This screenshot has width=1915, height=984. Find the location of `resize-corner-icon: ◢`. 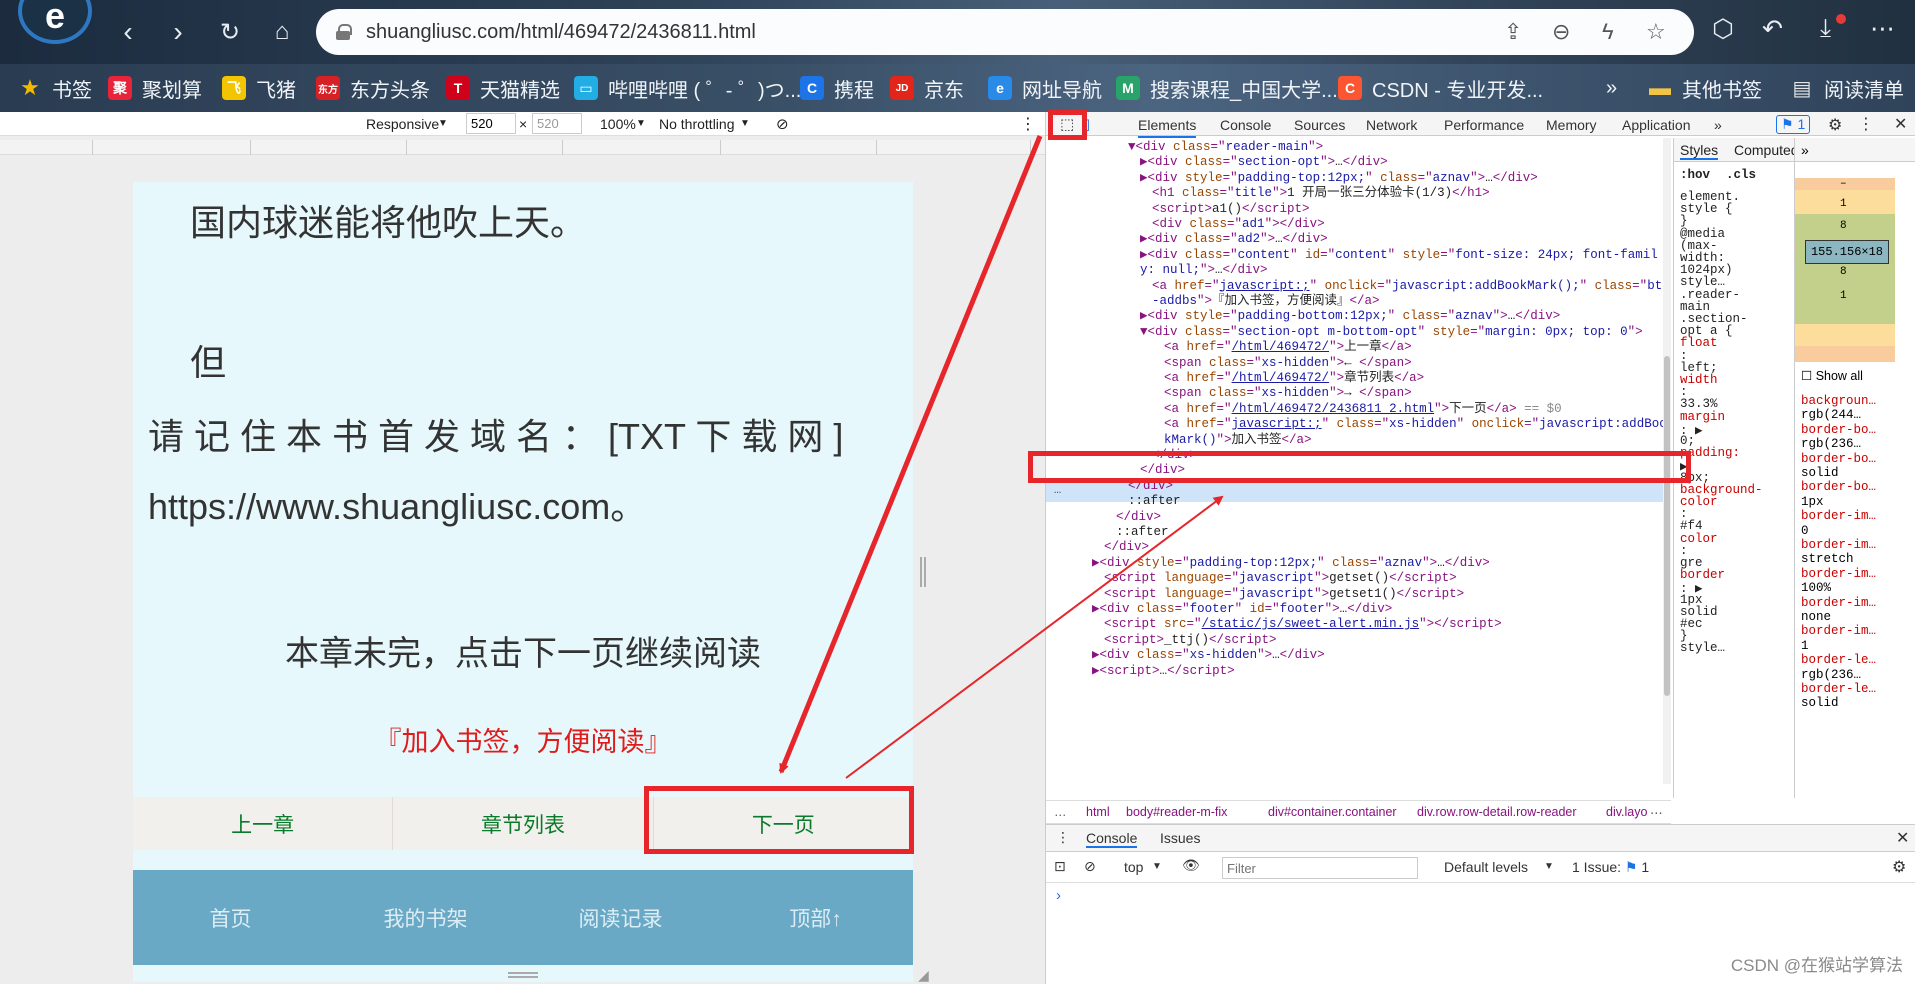

resize-corner-icon: ◢ is located at coordinates (923, 975).